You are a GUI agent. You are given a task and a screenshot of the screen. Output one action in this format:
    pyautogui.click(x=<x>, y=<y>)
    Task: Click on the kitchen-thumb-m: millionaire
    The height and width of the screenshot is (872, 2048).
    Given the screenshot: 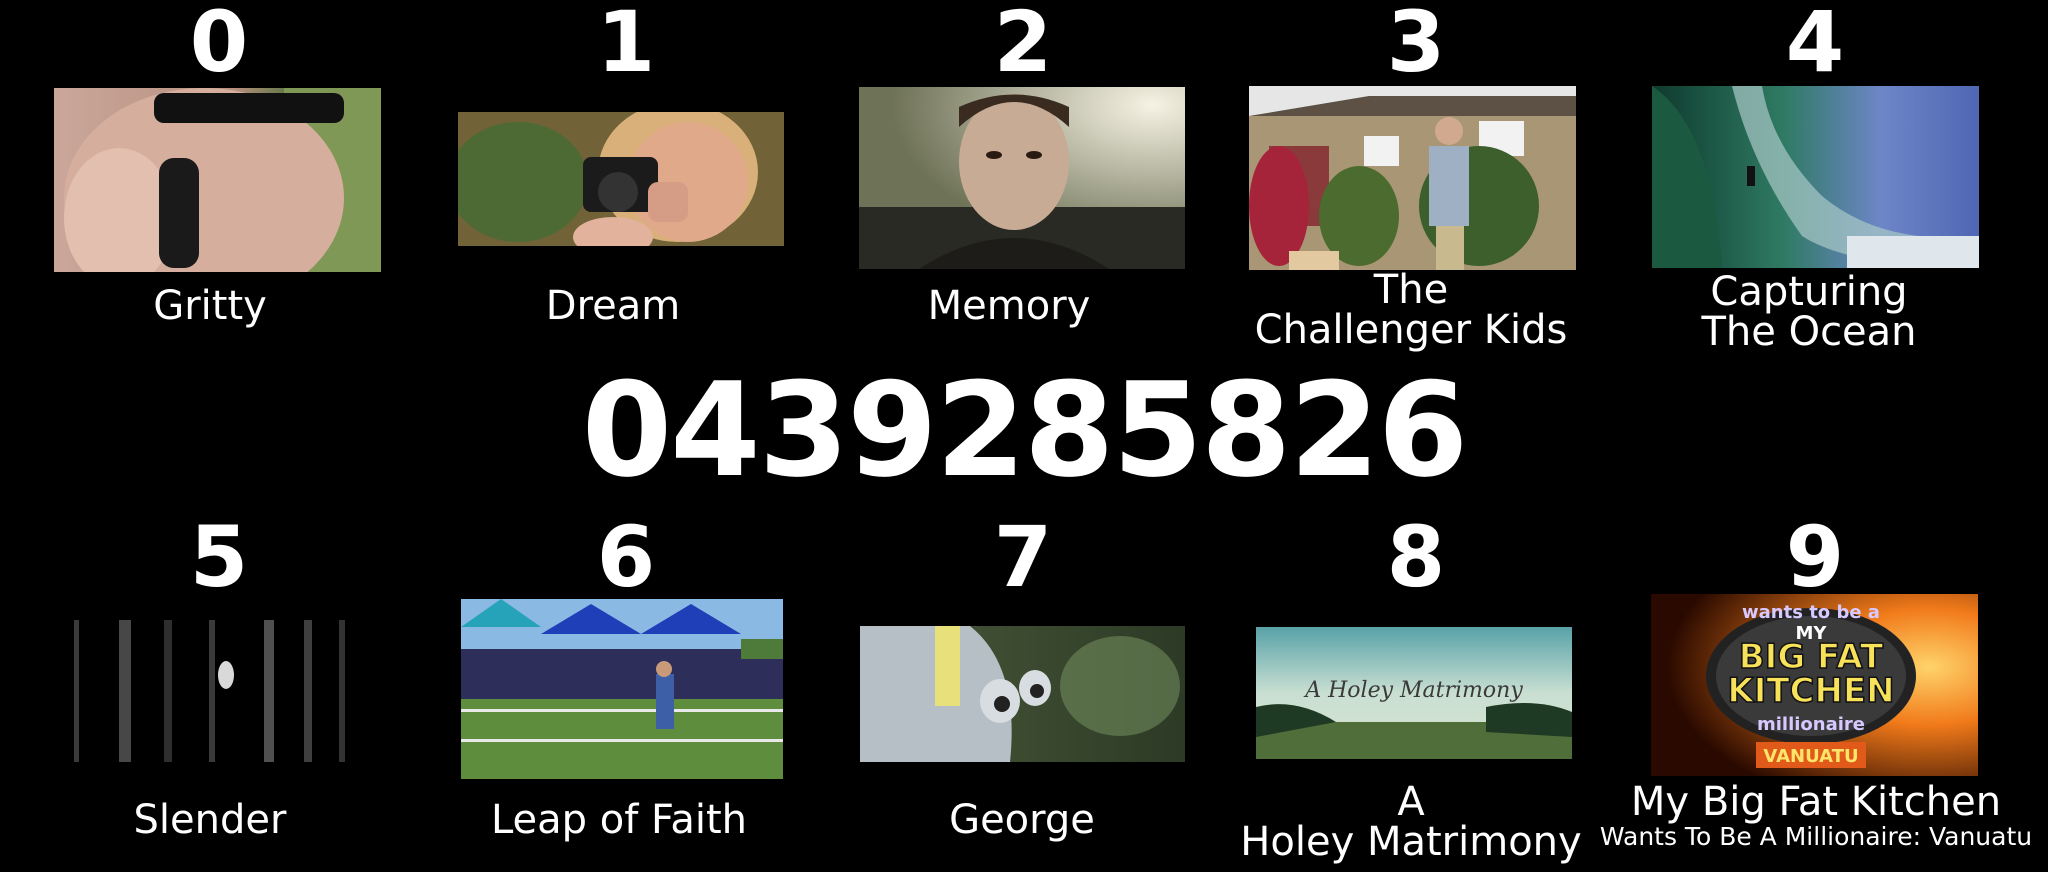 What is the action you would take?
    pyautogui.click(x=1811, y=724)
    